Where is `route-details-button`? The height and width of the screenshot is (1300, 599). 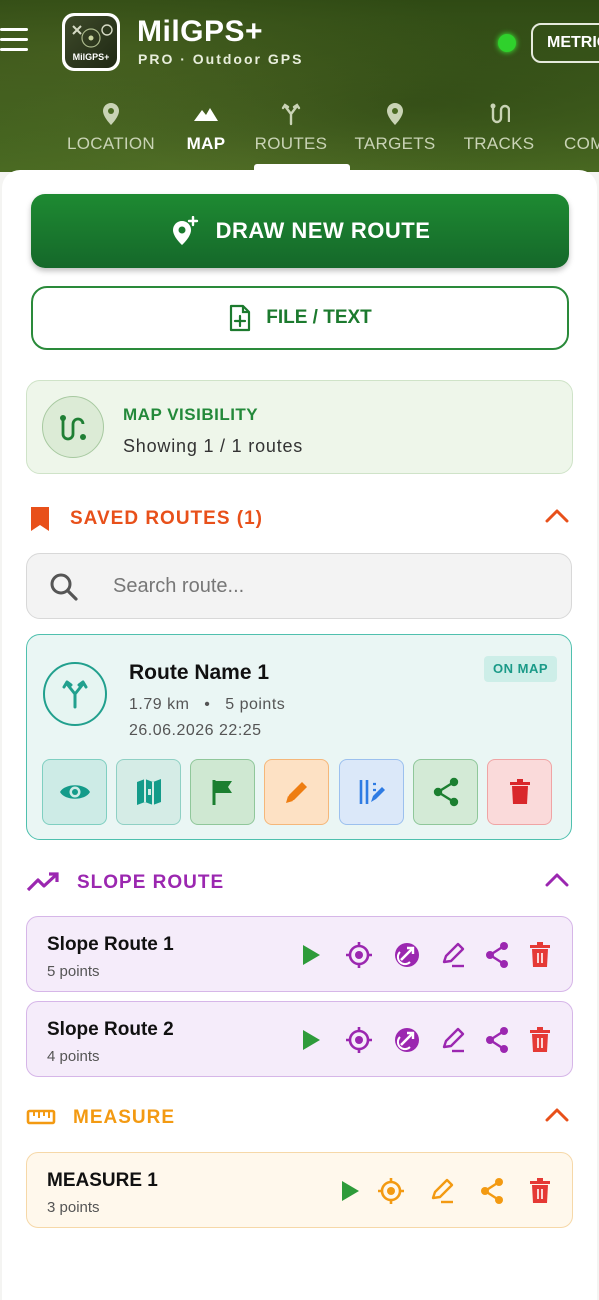
route-details-button is located at coordinates (371, 792).